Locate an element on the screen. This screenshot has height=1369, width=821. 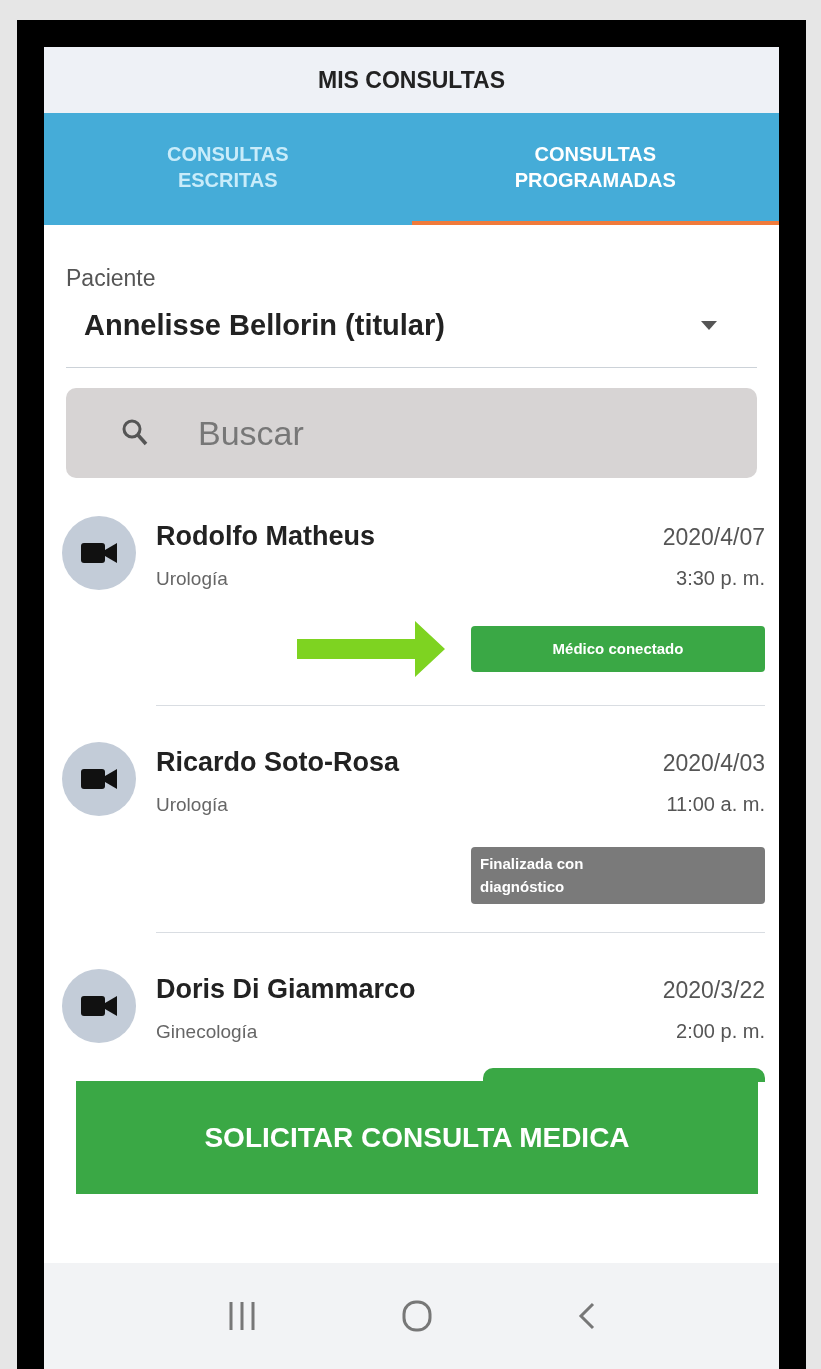
appointment-date: 2020/4/03 is located at coordinates (713, 763).